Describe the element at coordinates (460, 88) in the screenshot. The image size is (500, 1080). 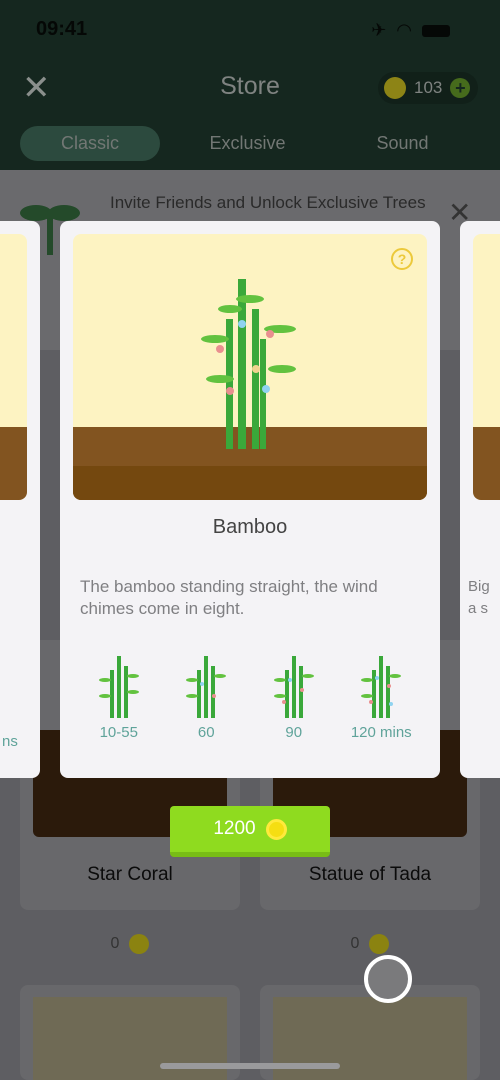
I see `add-coins-icon: +` at that location.